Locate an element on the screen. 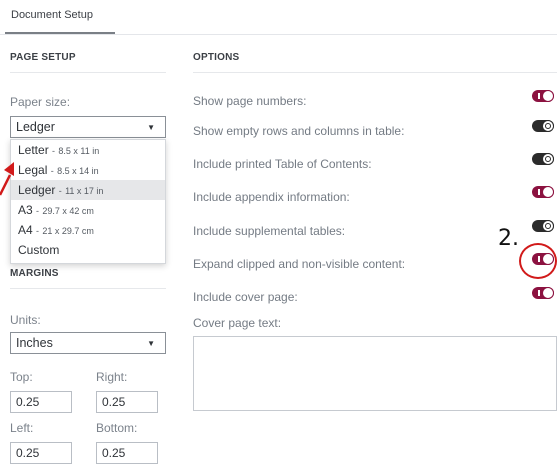 Image resolution: width=557 pixels, height=464 pixels. page-setup-heading: PAGE SETUP is located at coordinates (43, 57).